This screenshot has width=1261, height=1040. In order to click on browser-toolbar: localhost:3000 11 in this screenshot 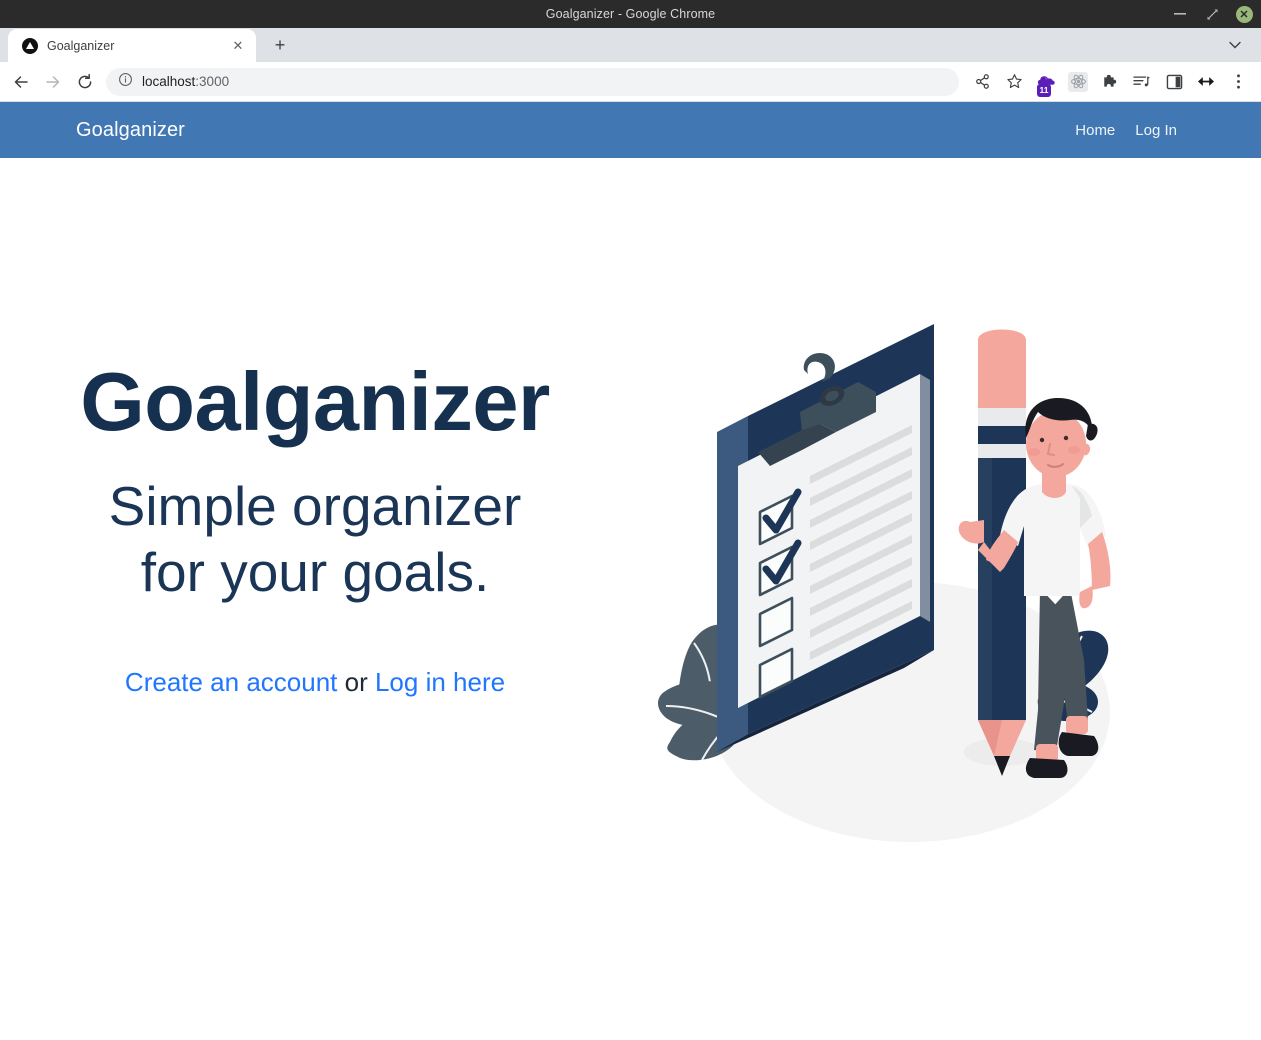, I will do `click(630, 82)`.